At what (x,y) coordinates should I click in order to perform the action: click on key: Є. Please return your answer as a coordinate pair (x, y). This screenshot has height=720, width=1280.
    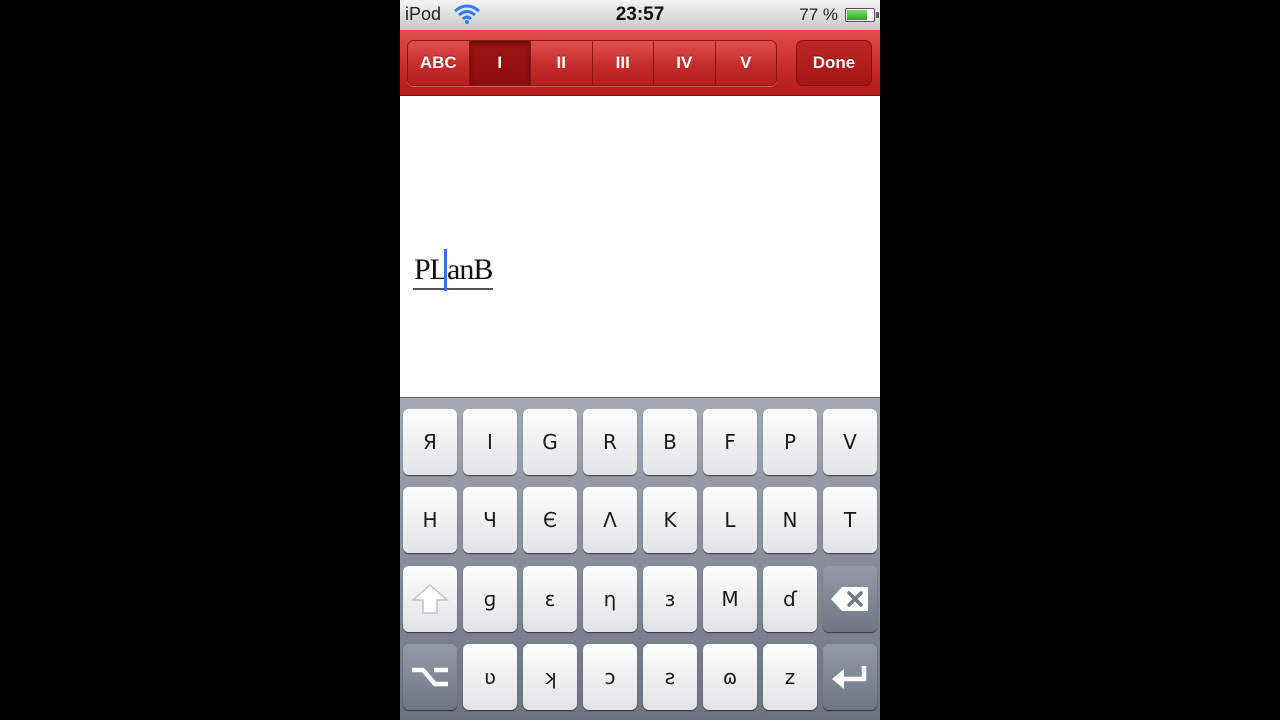
    Looking at the image, I should click on (550, 520).